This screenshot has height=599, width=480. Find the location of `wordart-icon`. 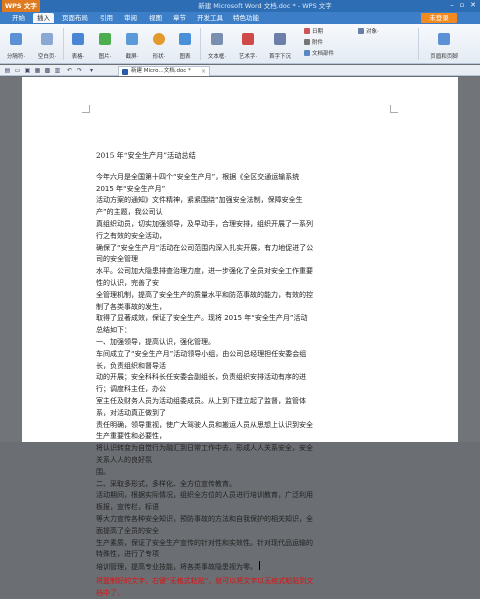

wordart-icon is located at coordinates (248, 39).